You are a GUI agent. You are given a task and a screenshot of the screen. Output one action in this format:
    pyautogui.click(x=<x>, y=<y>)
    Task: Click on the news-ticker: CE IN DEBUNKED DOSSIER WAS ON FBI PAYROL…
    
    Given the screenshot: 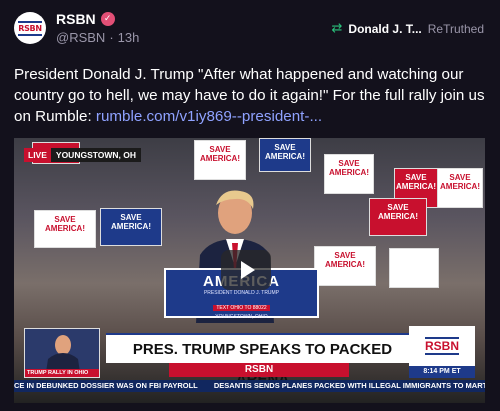 What is the action you would take?
    pyautogui.click(x=249, y=386)
    